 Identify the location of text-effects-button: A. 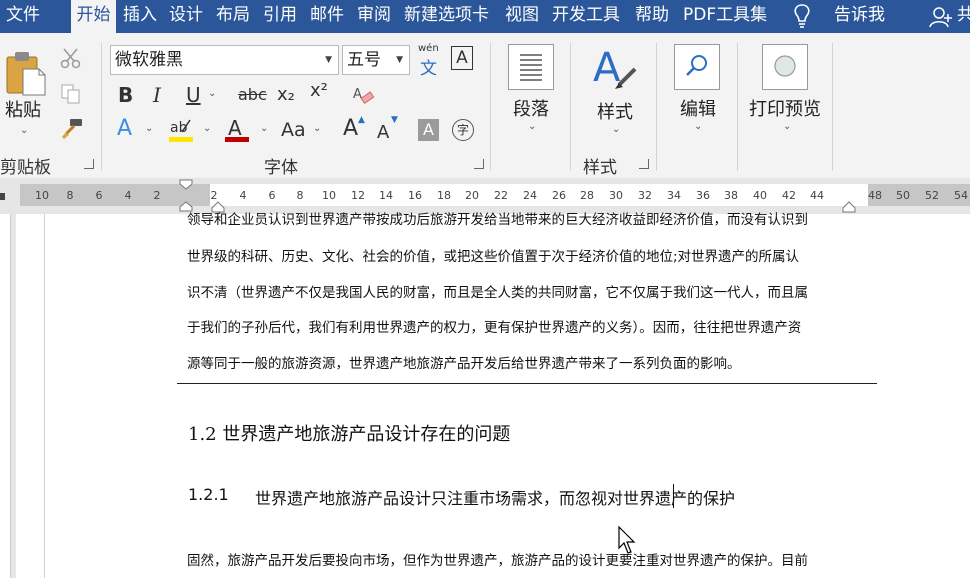
(124, 129).